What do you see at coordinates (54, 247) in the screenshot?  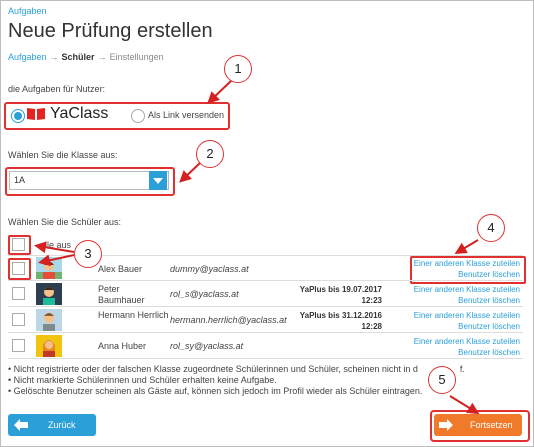 I see `callout-arrow-3b` at bounding box center [54, 247].